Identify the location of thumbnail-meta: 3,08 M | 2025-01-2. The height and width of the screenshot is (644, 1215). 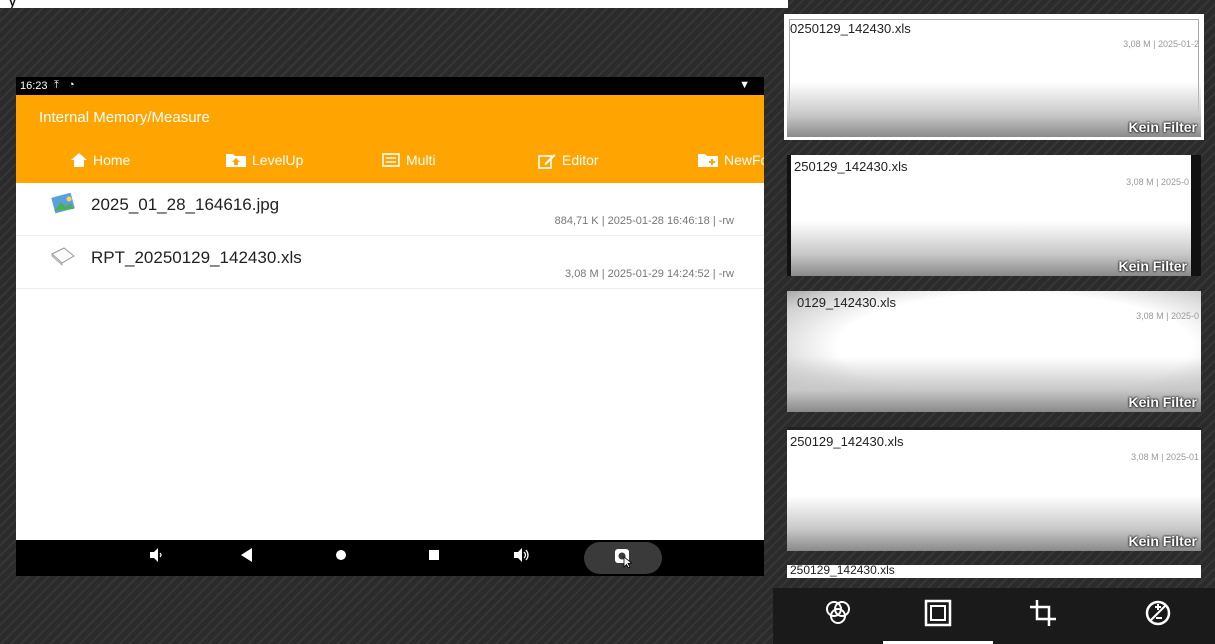
(1161, 44).